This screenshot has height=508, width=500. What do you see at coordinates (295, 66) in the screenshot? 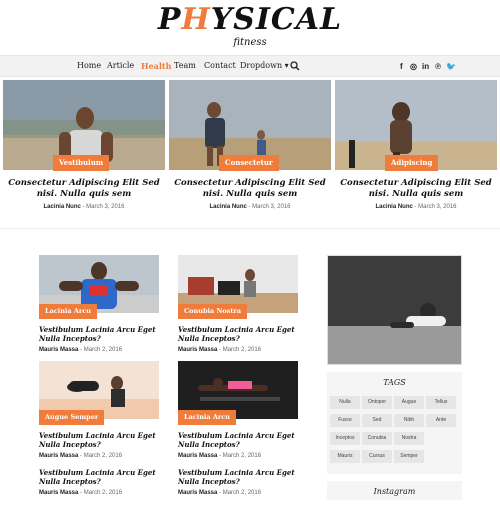
I see `search-icon` at bounding box center [295, 66].